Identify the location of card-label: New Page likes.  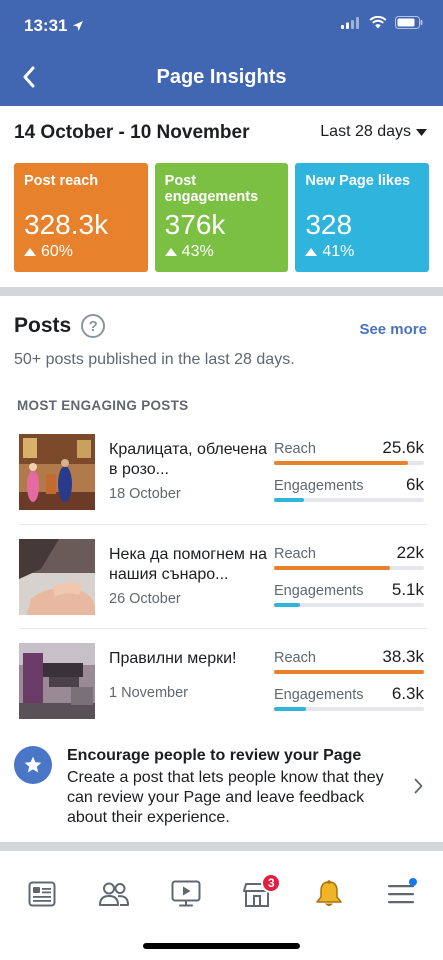
(358, 181).